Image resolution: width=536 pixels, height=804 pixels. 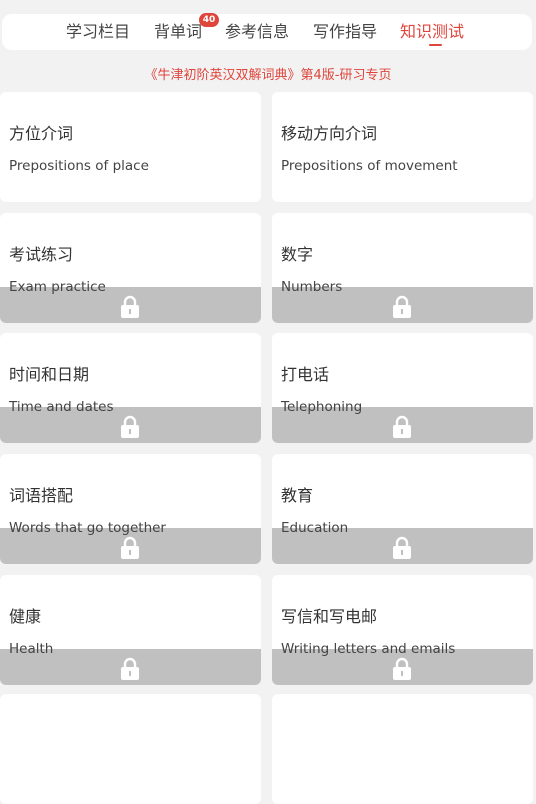 What do you see at coordinates (49, 374) in the screenshot?
I see `card-title-cn: 时间和日期` at bounding box center [49, 374].